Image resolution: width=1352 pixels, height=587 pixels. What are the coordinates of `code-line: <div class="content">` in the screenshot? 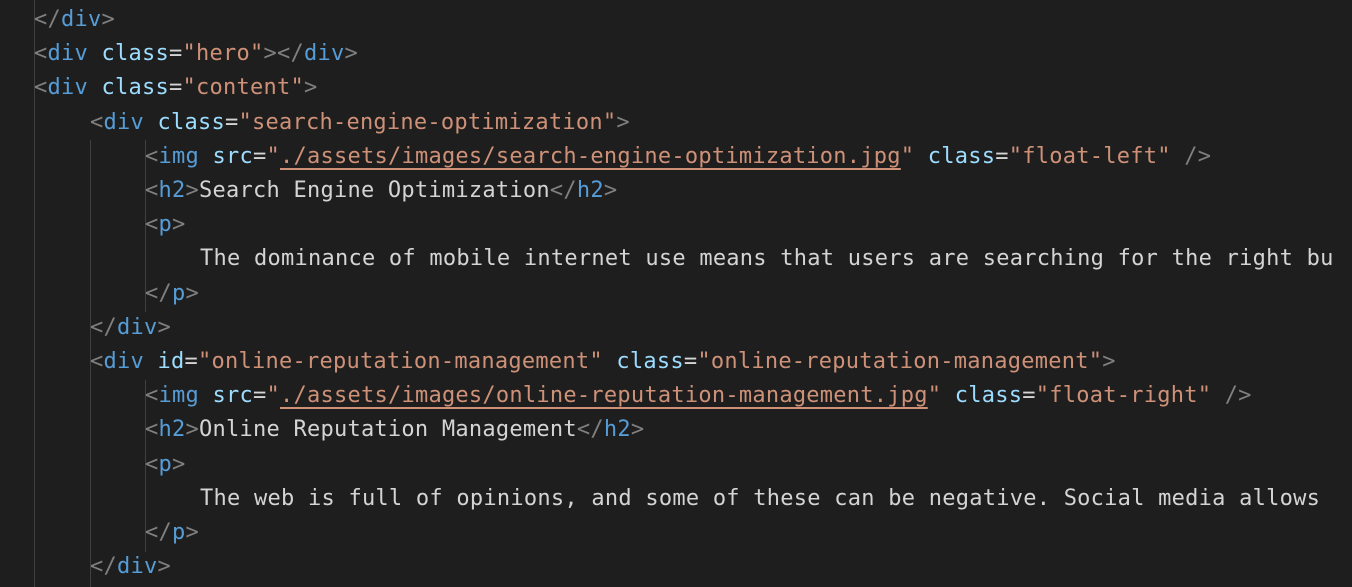 It's located at (175, 88).